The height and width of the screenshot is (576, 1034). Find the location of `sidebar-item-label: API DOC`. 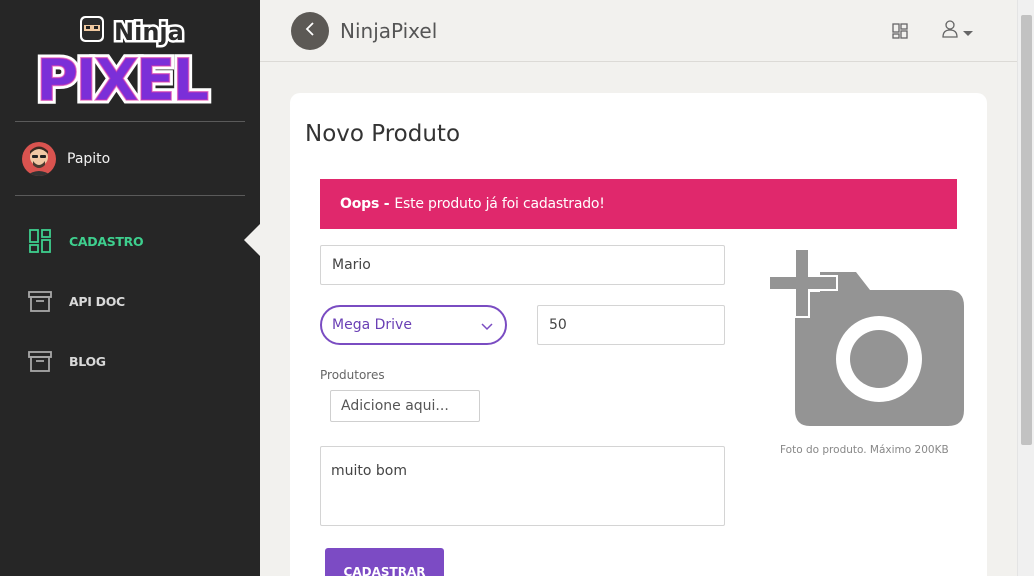

sidebar-item-label: API DOC is located at coordinates (97, 301).